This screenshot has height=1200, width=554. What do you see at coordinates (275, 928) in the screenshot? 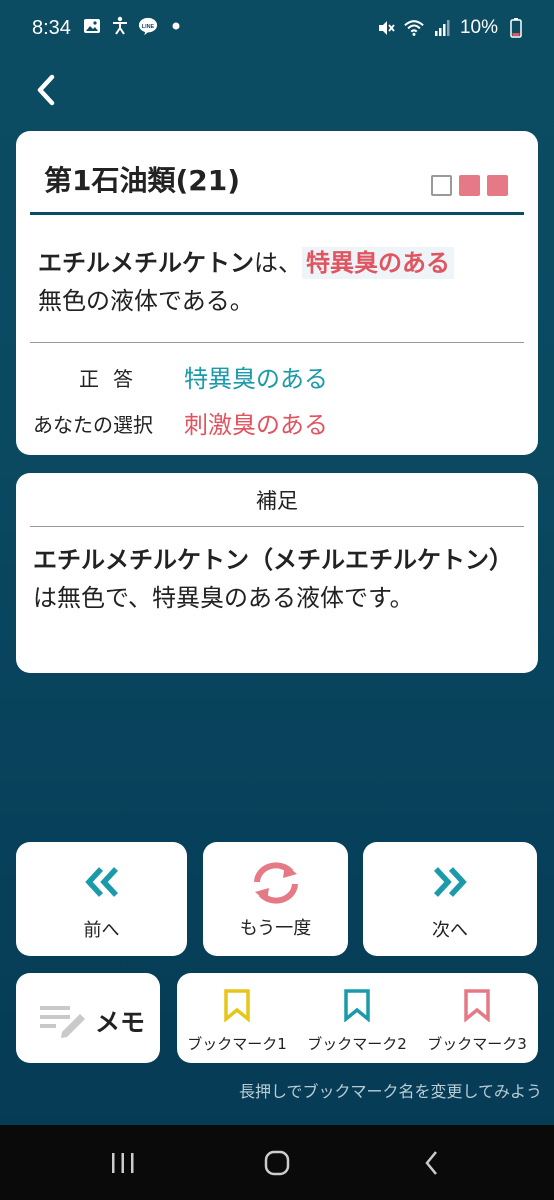
I see `retry-label: もう一度` at bounding box center [275, 928].